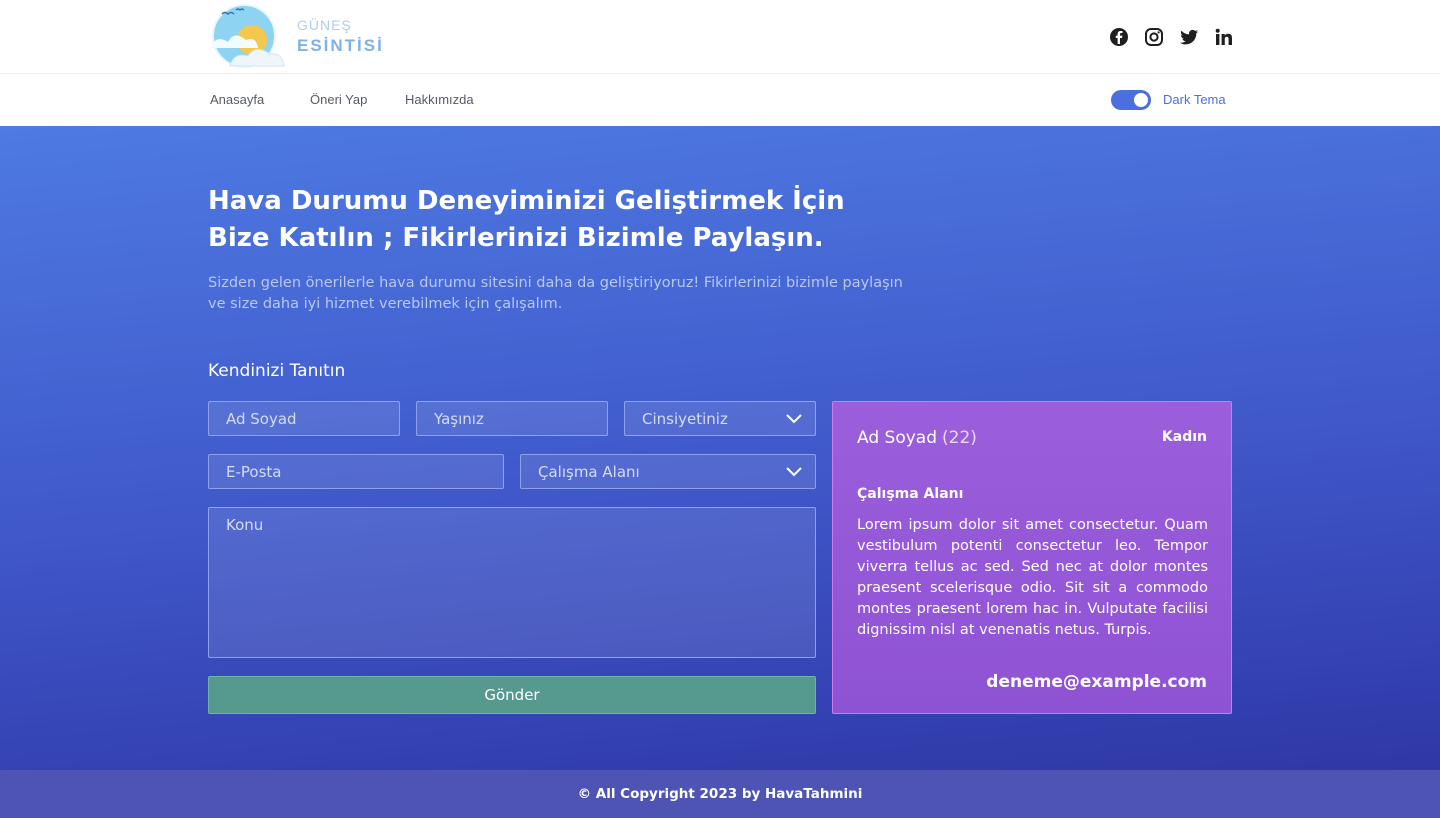 The image size is (1440, 818). Describe the element at coordinates (1141, 100) in the screenshot. I see `toggle-knob` at that location.